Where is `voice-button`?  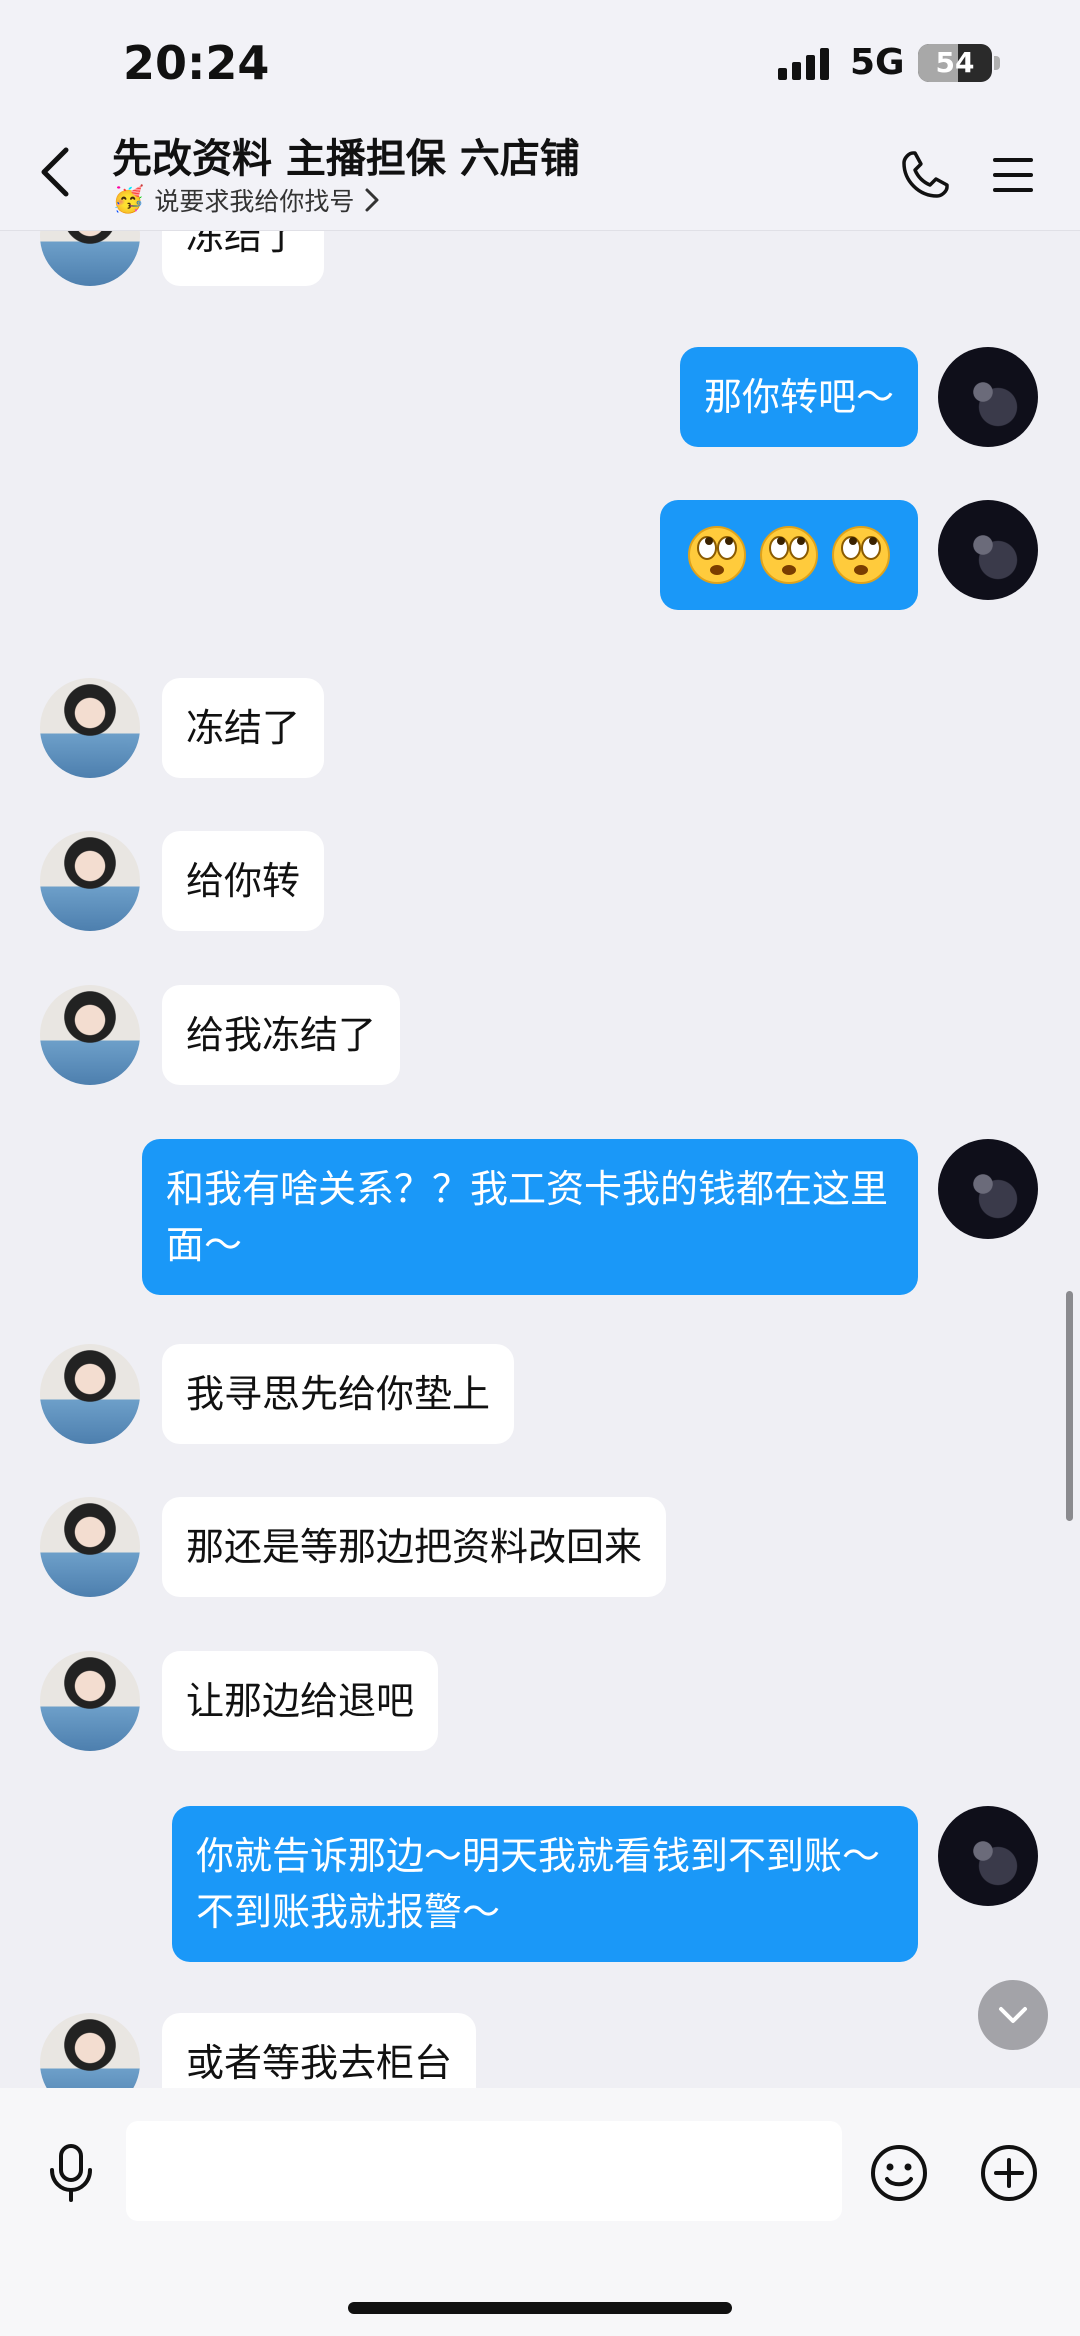
voice-button is located at coordinates (71, 2173).